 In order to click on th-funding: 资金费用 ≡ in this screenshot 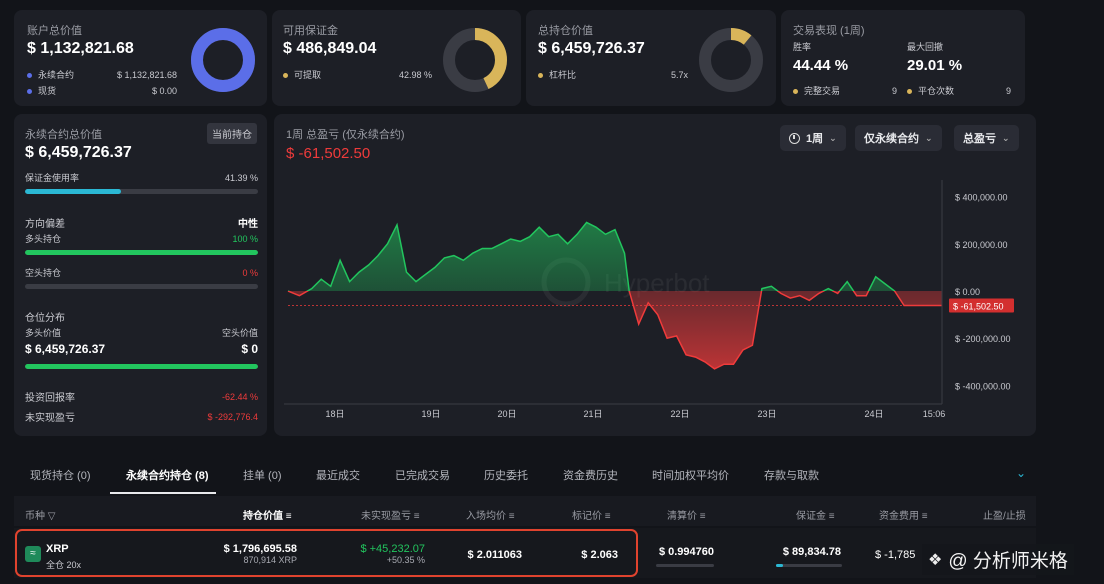, I will do `click(903, 514)`.